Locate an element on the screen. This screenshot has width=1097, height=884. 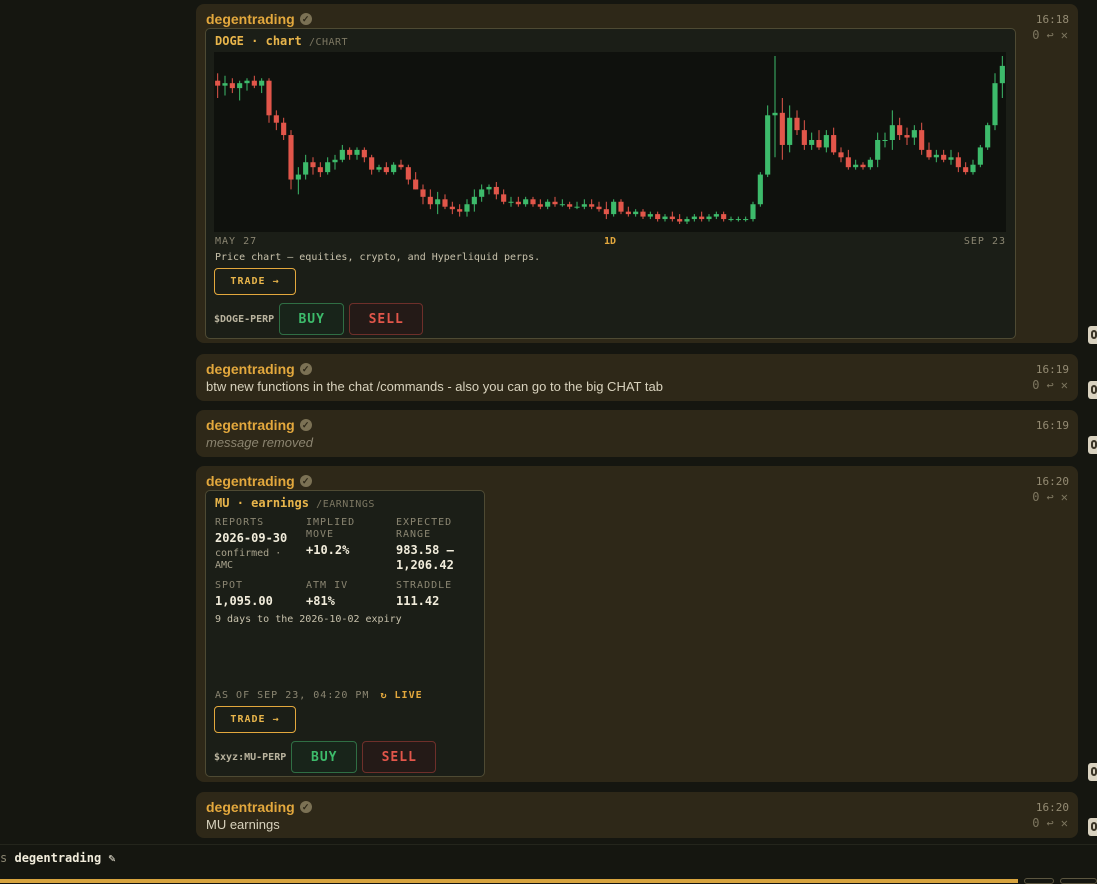
card-command: /CHART is located at coordinates (328, 42).